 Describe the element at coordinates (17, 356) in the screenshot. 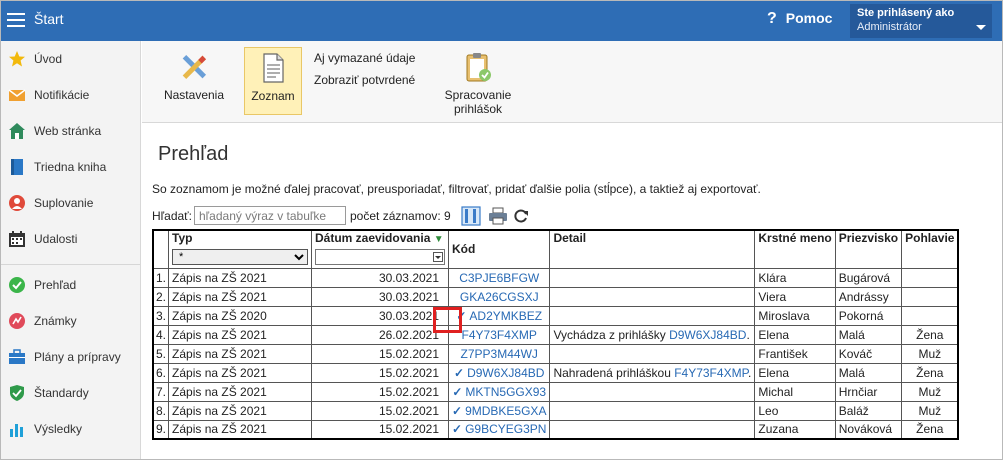

I see `briefcase-icon` at that location.